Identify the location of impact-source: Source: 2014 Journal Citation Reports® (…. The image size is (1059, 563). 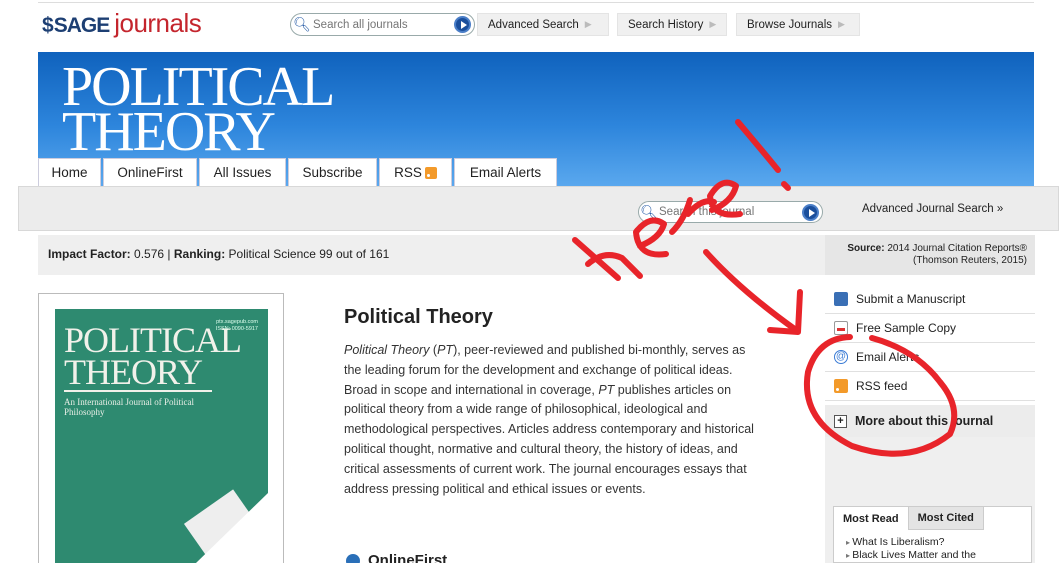
(930, 255).